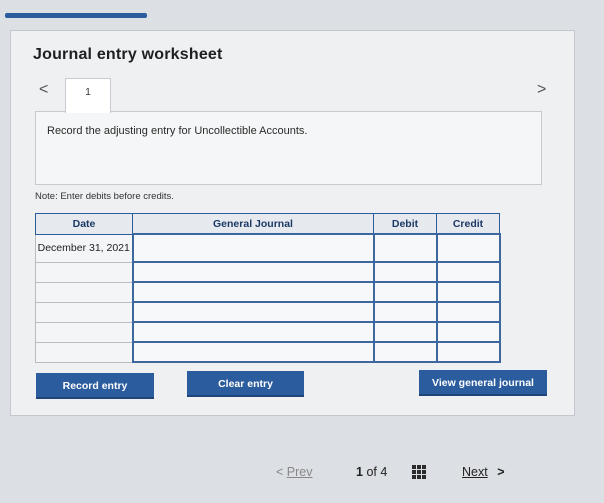  Describe the element at coordinates (84, 248) in the screenshot. I see `date-cell: December 31, 2021` at that location.